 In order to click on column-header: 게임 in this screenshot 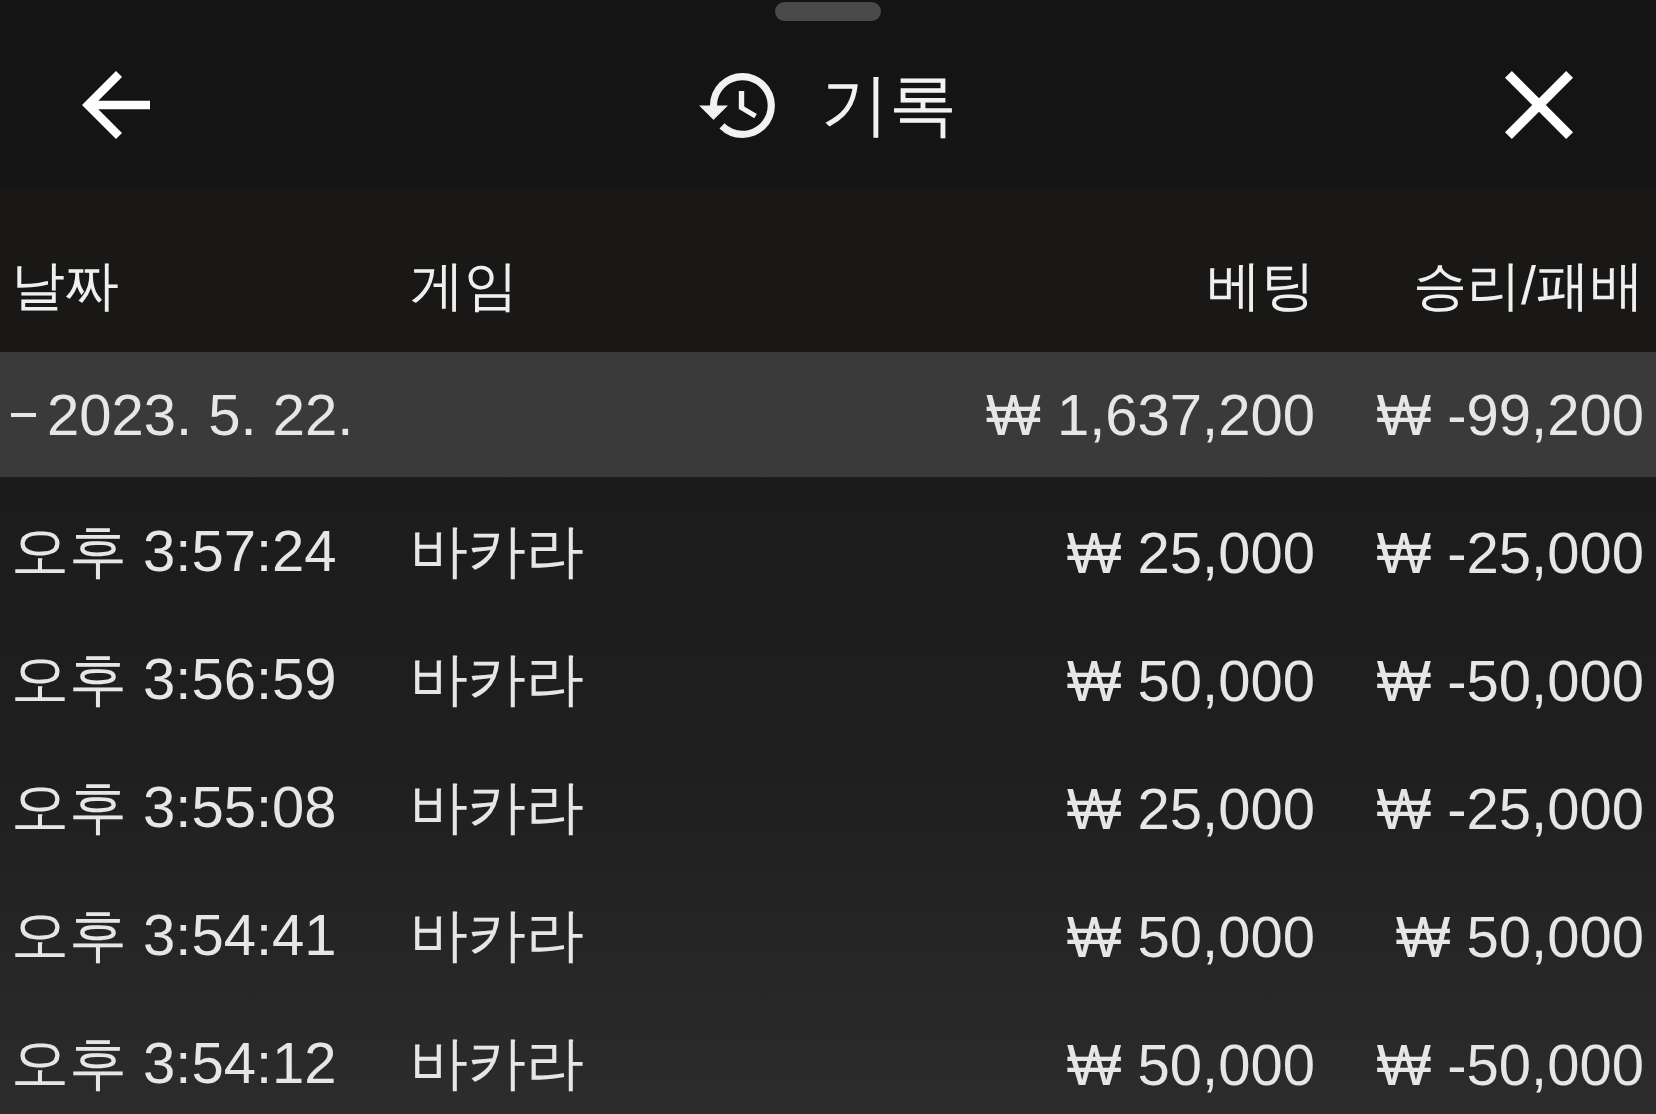, I will do `click(464, 285)`.